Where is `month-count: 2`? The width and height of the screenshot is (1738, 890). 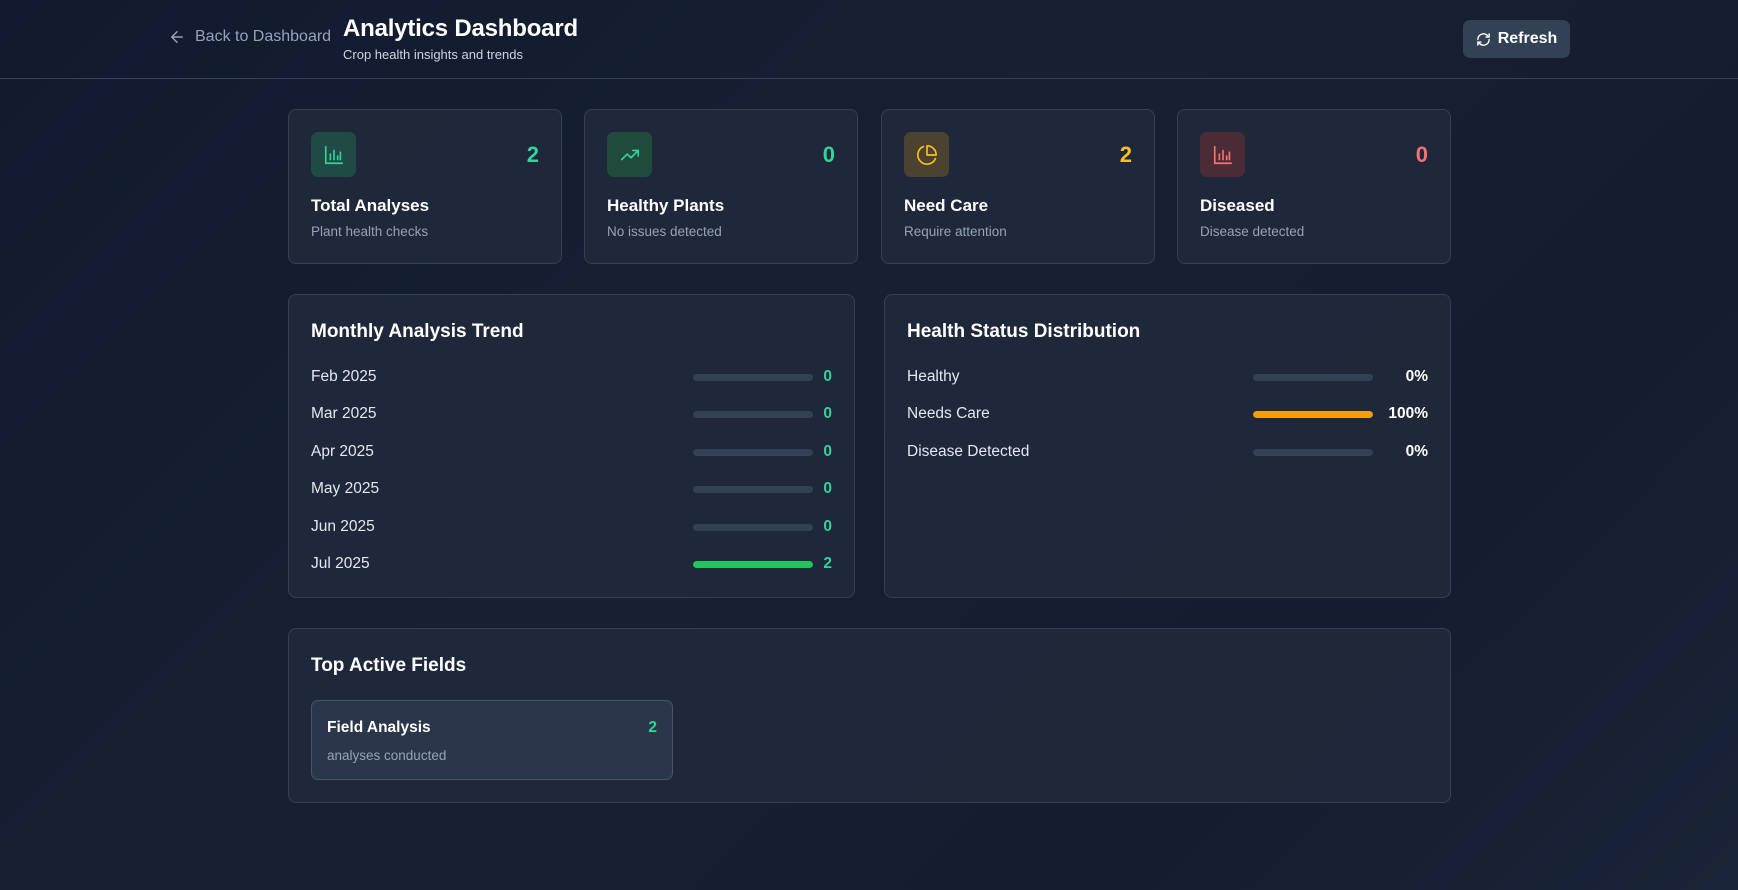 month-count: 2 is located at coordinates (827, 563).